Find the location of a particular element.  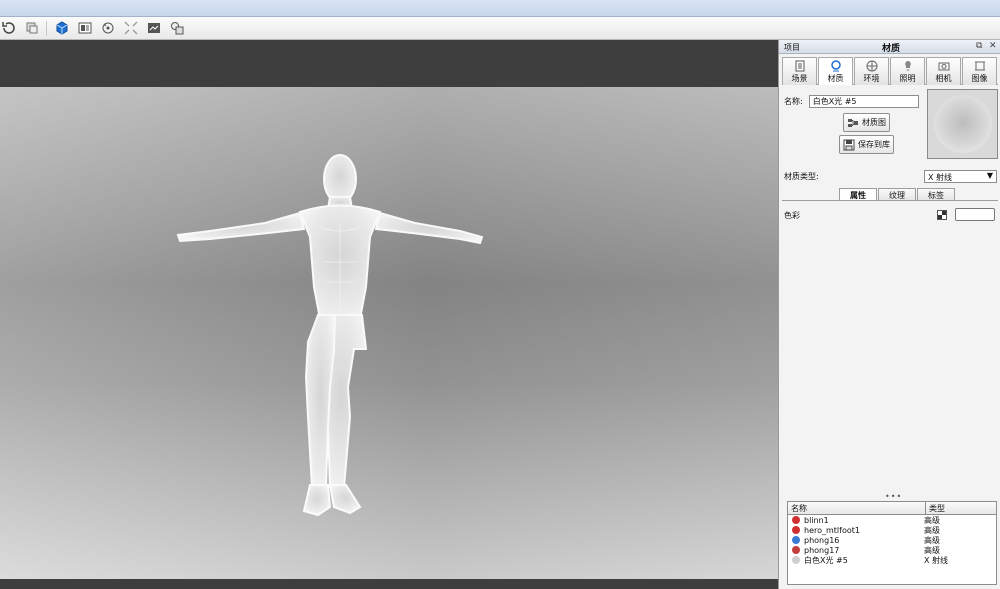

save-to-library-label: 保存到库 is located at coordinates (874, 144).